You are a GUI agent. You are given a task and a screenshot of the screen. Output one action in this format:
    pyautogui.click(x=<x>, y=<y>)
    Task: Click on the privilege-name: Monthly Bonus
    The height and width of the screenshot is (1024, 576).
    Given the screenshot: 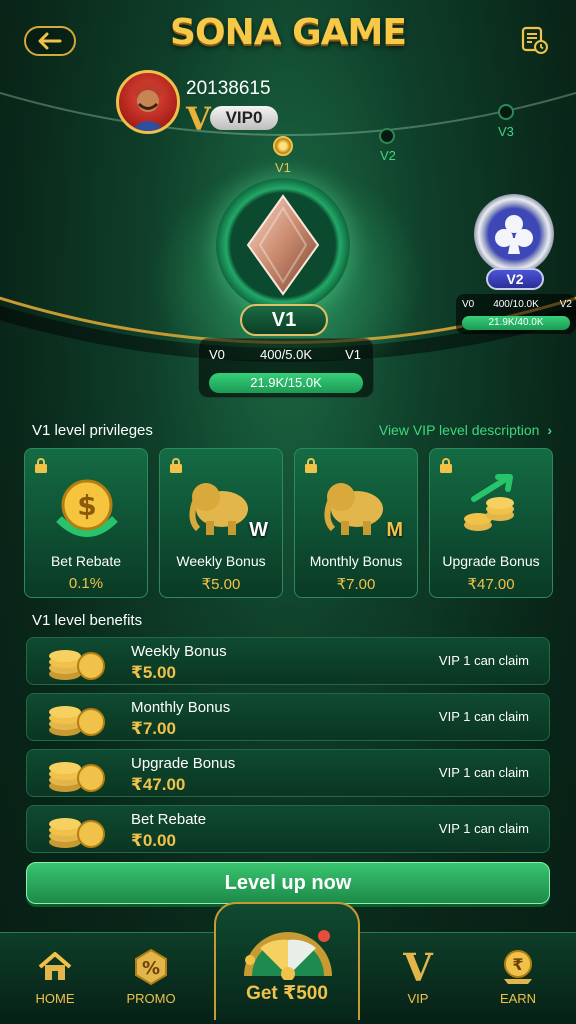 What is the action you would take?
    pyautogui.click(x=356, y=561)
    